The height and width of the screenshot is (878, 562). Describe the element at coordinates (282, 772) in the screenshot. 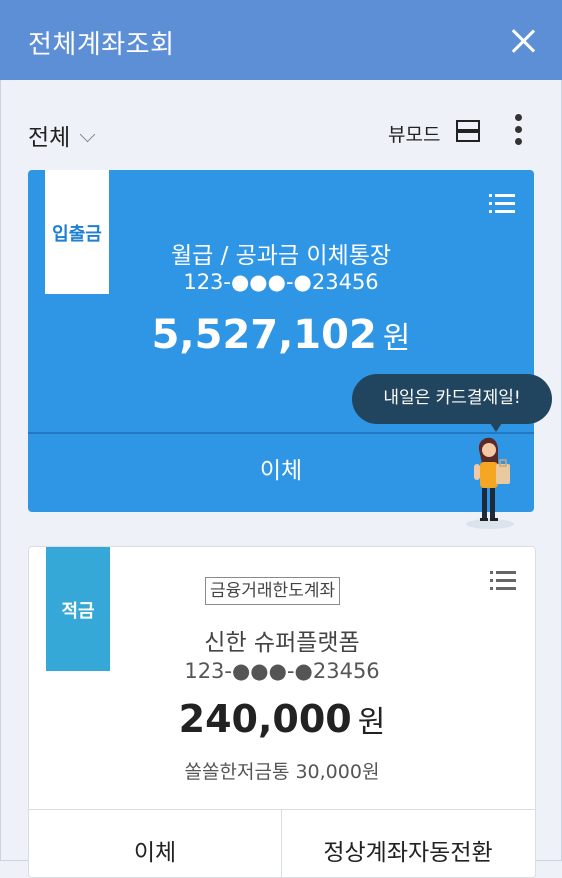

I see `savings-sub-info: 쏠쏠한저금통 30,000원` at that location.